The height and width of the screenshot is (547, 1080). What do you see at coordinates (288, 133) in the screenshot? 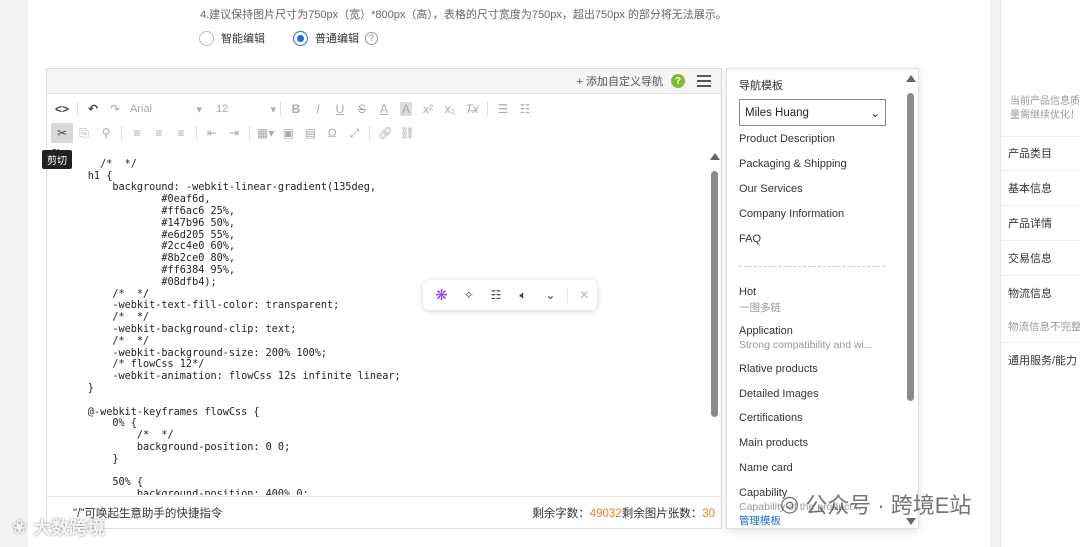
I see `image-icon: ▣` at bounding box center [288, 133].